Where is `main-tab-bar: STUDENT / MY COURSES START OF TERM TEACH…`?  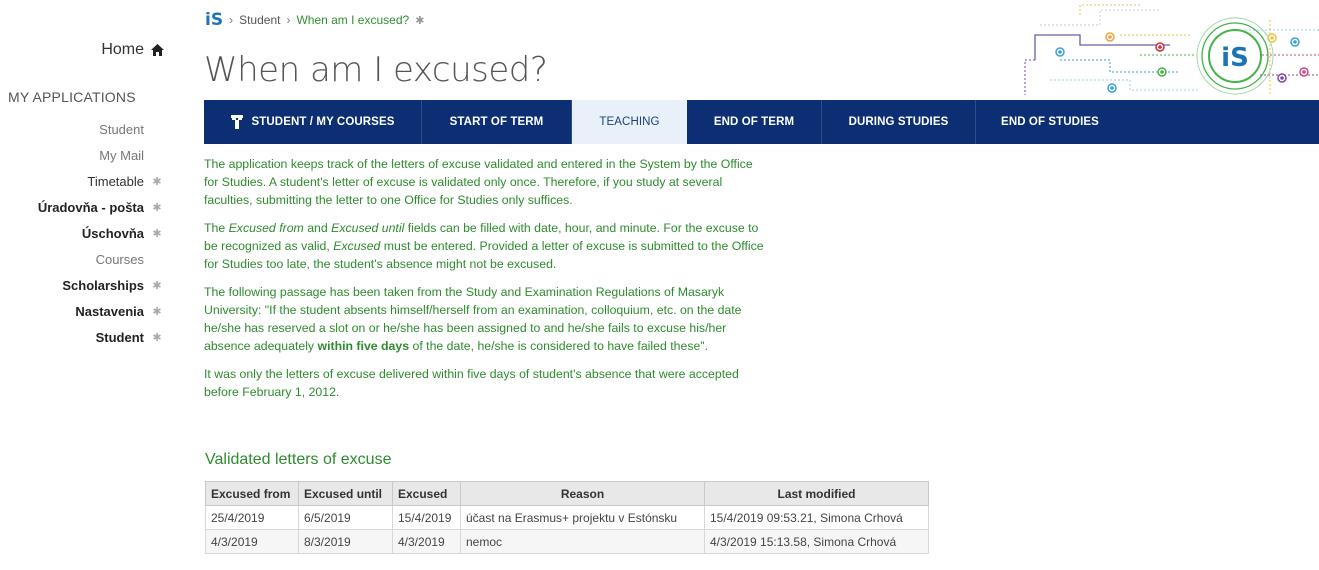
main-tab-bar: STUDENT / MY COURSES START OF TERM TEACH… is located at coordinates (761, 122).